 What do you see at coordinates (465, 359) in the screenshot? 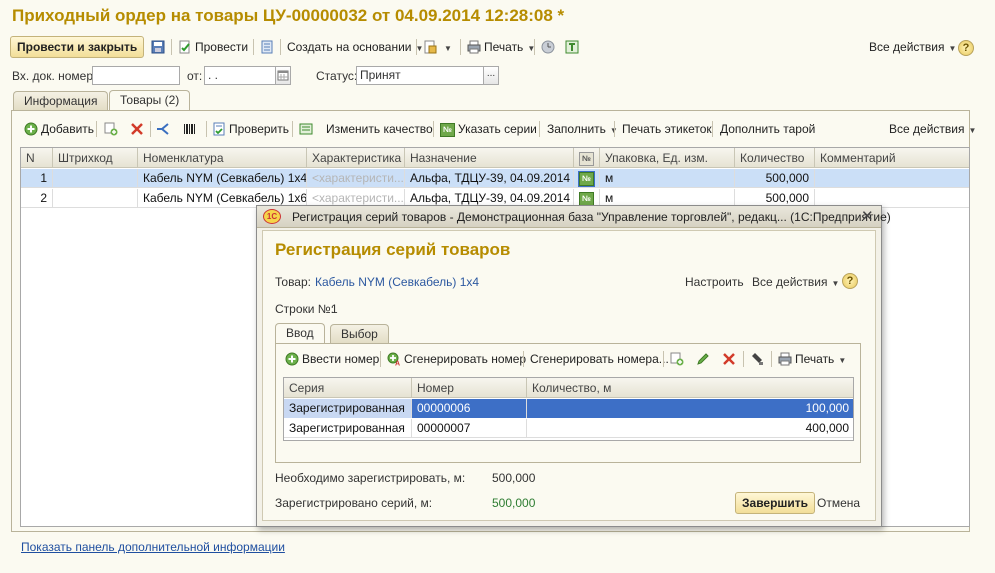
I see `generate-number-label: Сгенерировать номер` at bounding box center [465, 359].